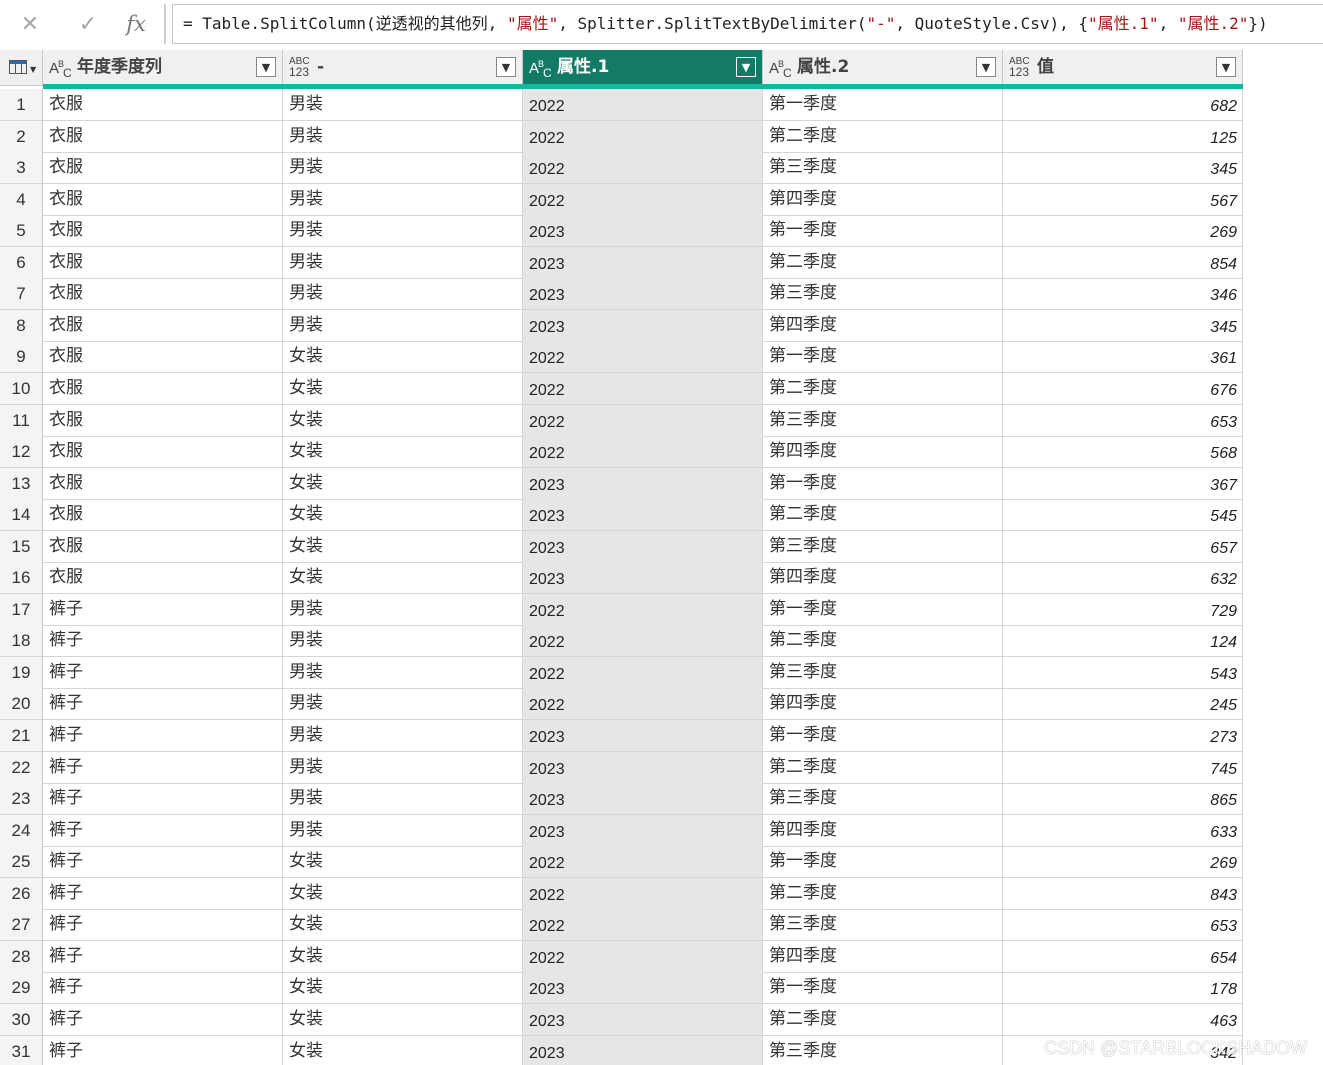 Image resolution: width=1323 pixels, height=1065 pixels. I want to click on table-cell-value: 463, so click(1123, 1019).